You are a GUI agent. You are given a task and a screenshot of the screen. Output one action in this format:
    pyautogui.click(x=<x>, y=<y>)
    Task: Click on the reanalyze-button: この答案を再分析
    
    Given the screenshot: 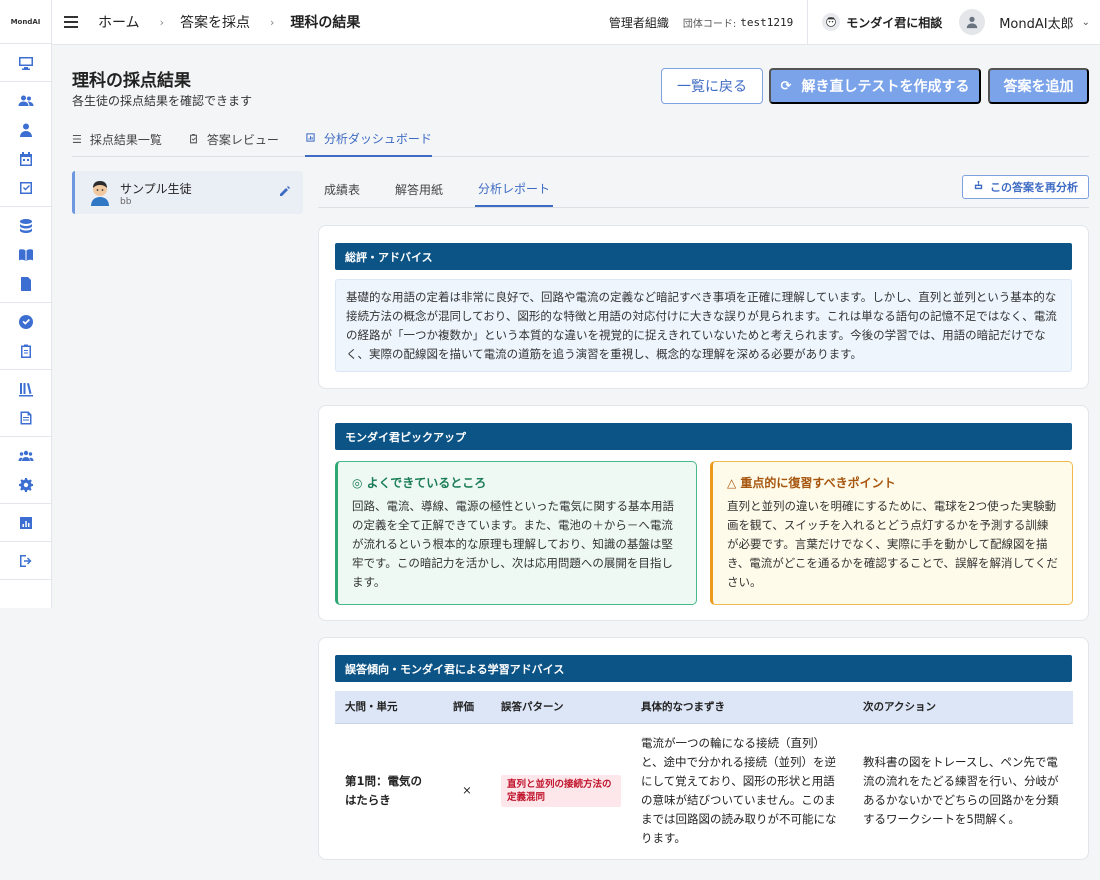 What is the action you would take?
    pyautogui.click(x=1025, y=187)
    